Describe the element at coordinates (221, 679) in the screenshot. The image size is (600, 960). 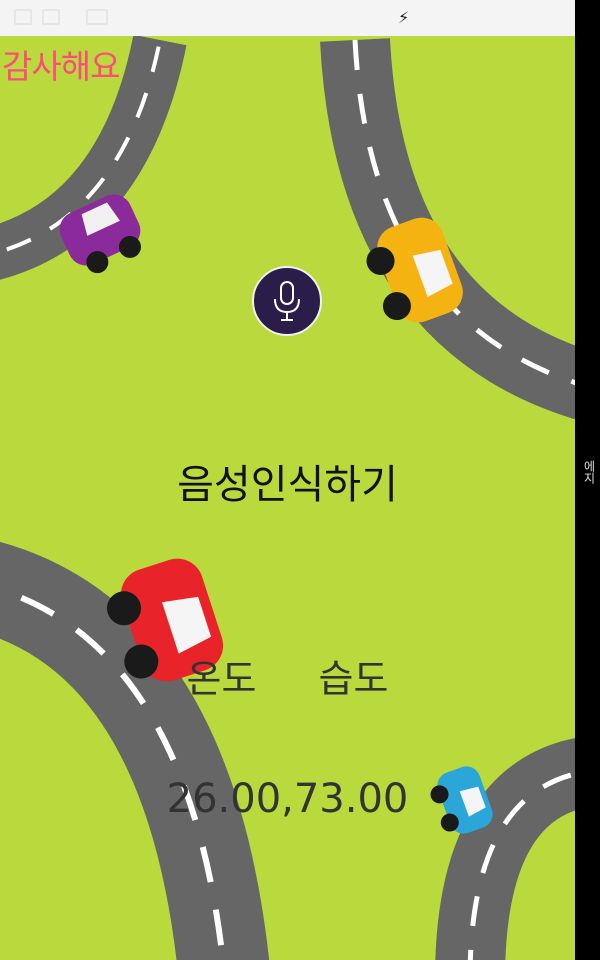
I see `temperature-label: 온도` at that location.